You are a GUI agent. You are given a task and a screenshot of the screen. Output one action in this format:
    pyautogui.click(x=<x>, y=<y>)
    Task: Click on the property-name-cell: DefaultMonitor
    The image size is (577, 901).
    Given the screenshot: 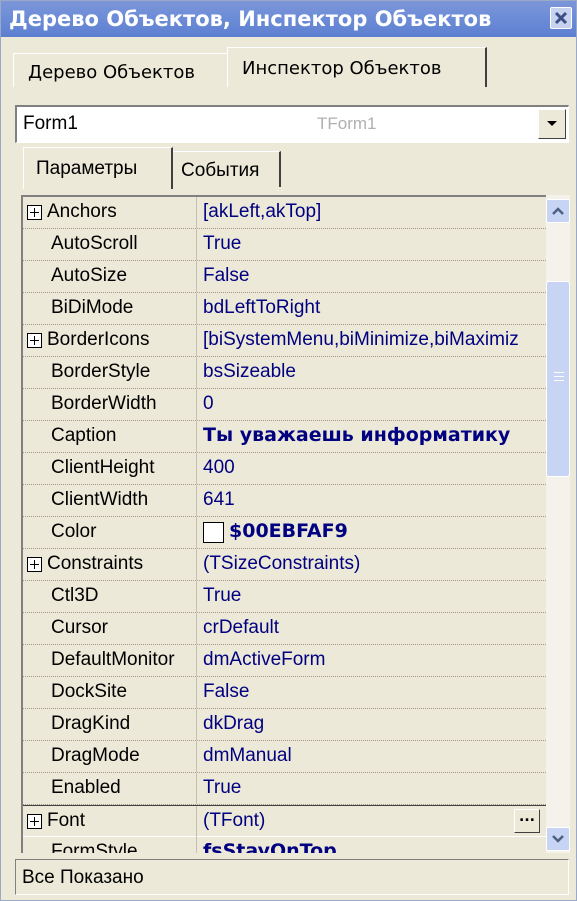 What is the action you would take?
    pyautogui.click(x=110, y=660)
    